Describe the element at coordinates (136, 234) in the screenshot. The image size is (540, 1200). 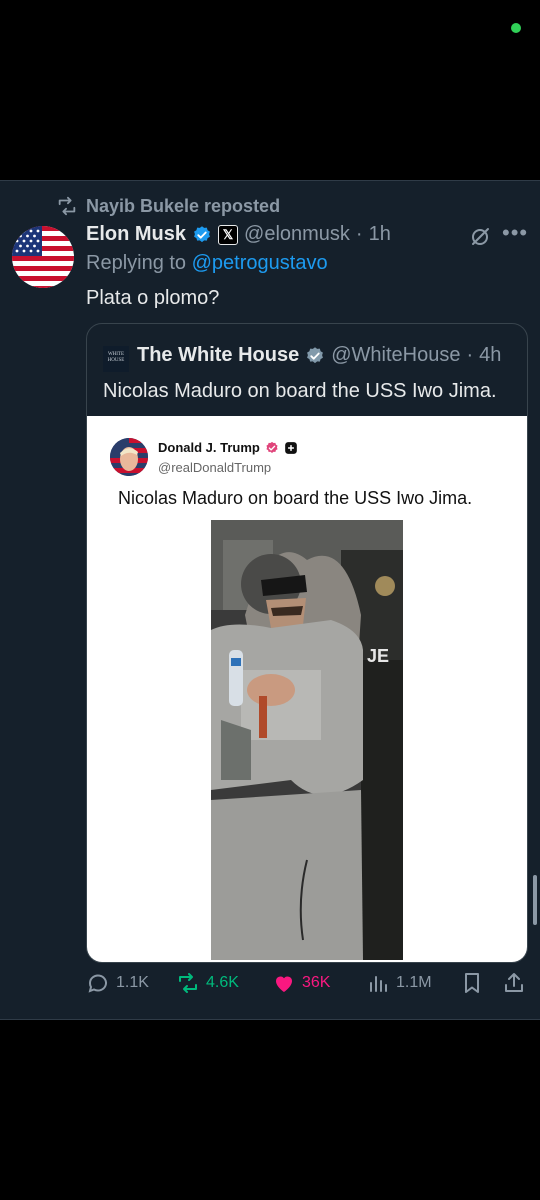
I see `author-name: Elon Musk` at that location.